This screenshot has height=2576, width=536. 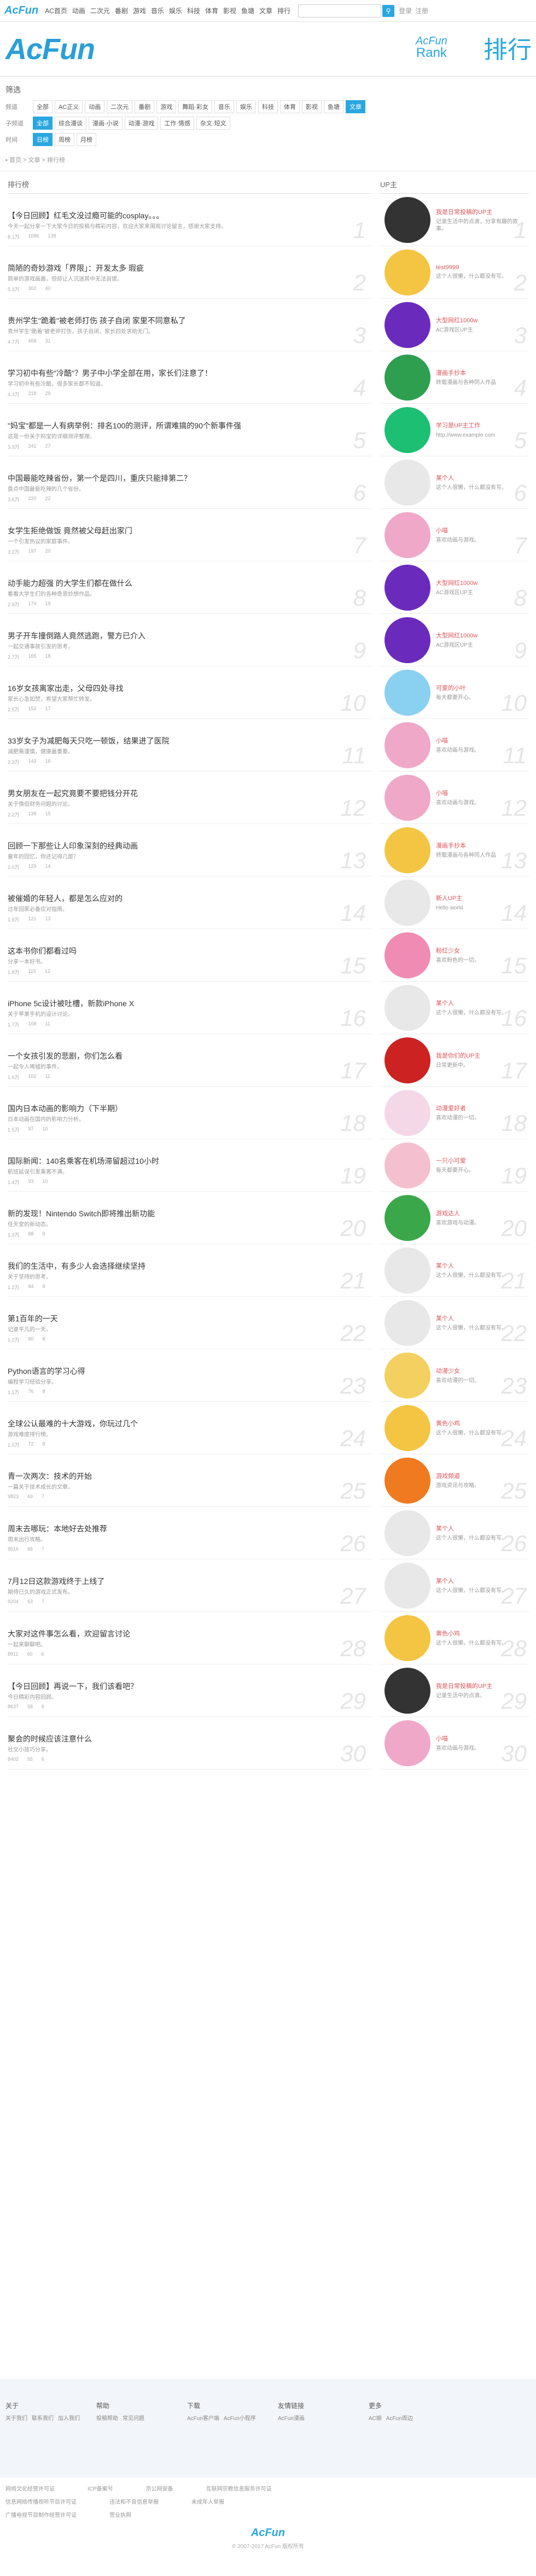 I want to click on article-title: 16岁女孩离家出走，父母四处寻找, so click(x=190, y=688).